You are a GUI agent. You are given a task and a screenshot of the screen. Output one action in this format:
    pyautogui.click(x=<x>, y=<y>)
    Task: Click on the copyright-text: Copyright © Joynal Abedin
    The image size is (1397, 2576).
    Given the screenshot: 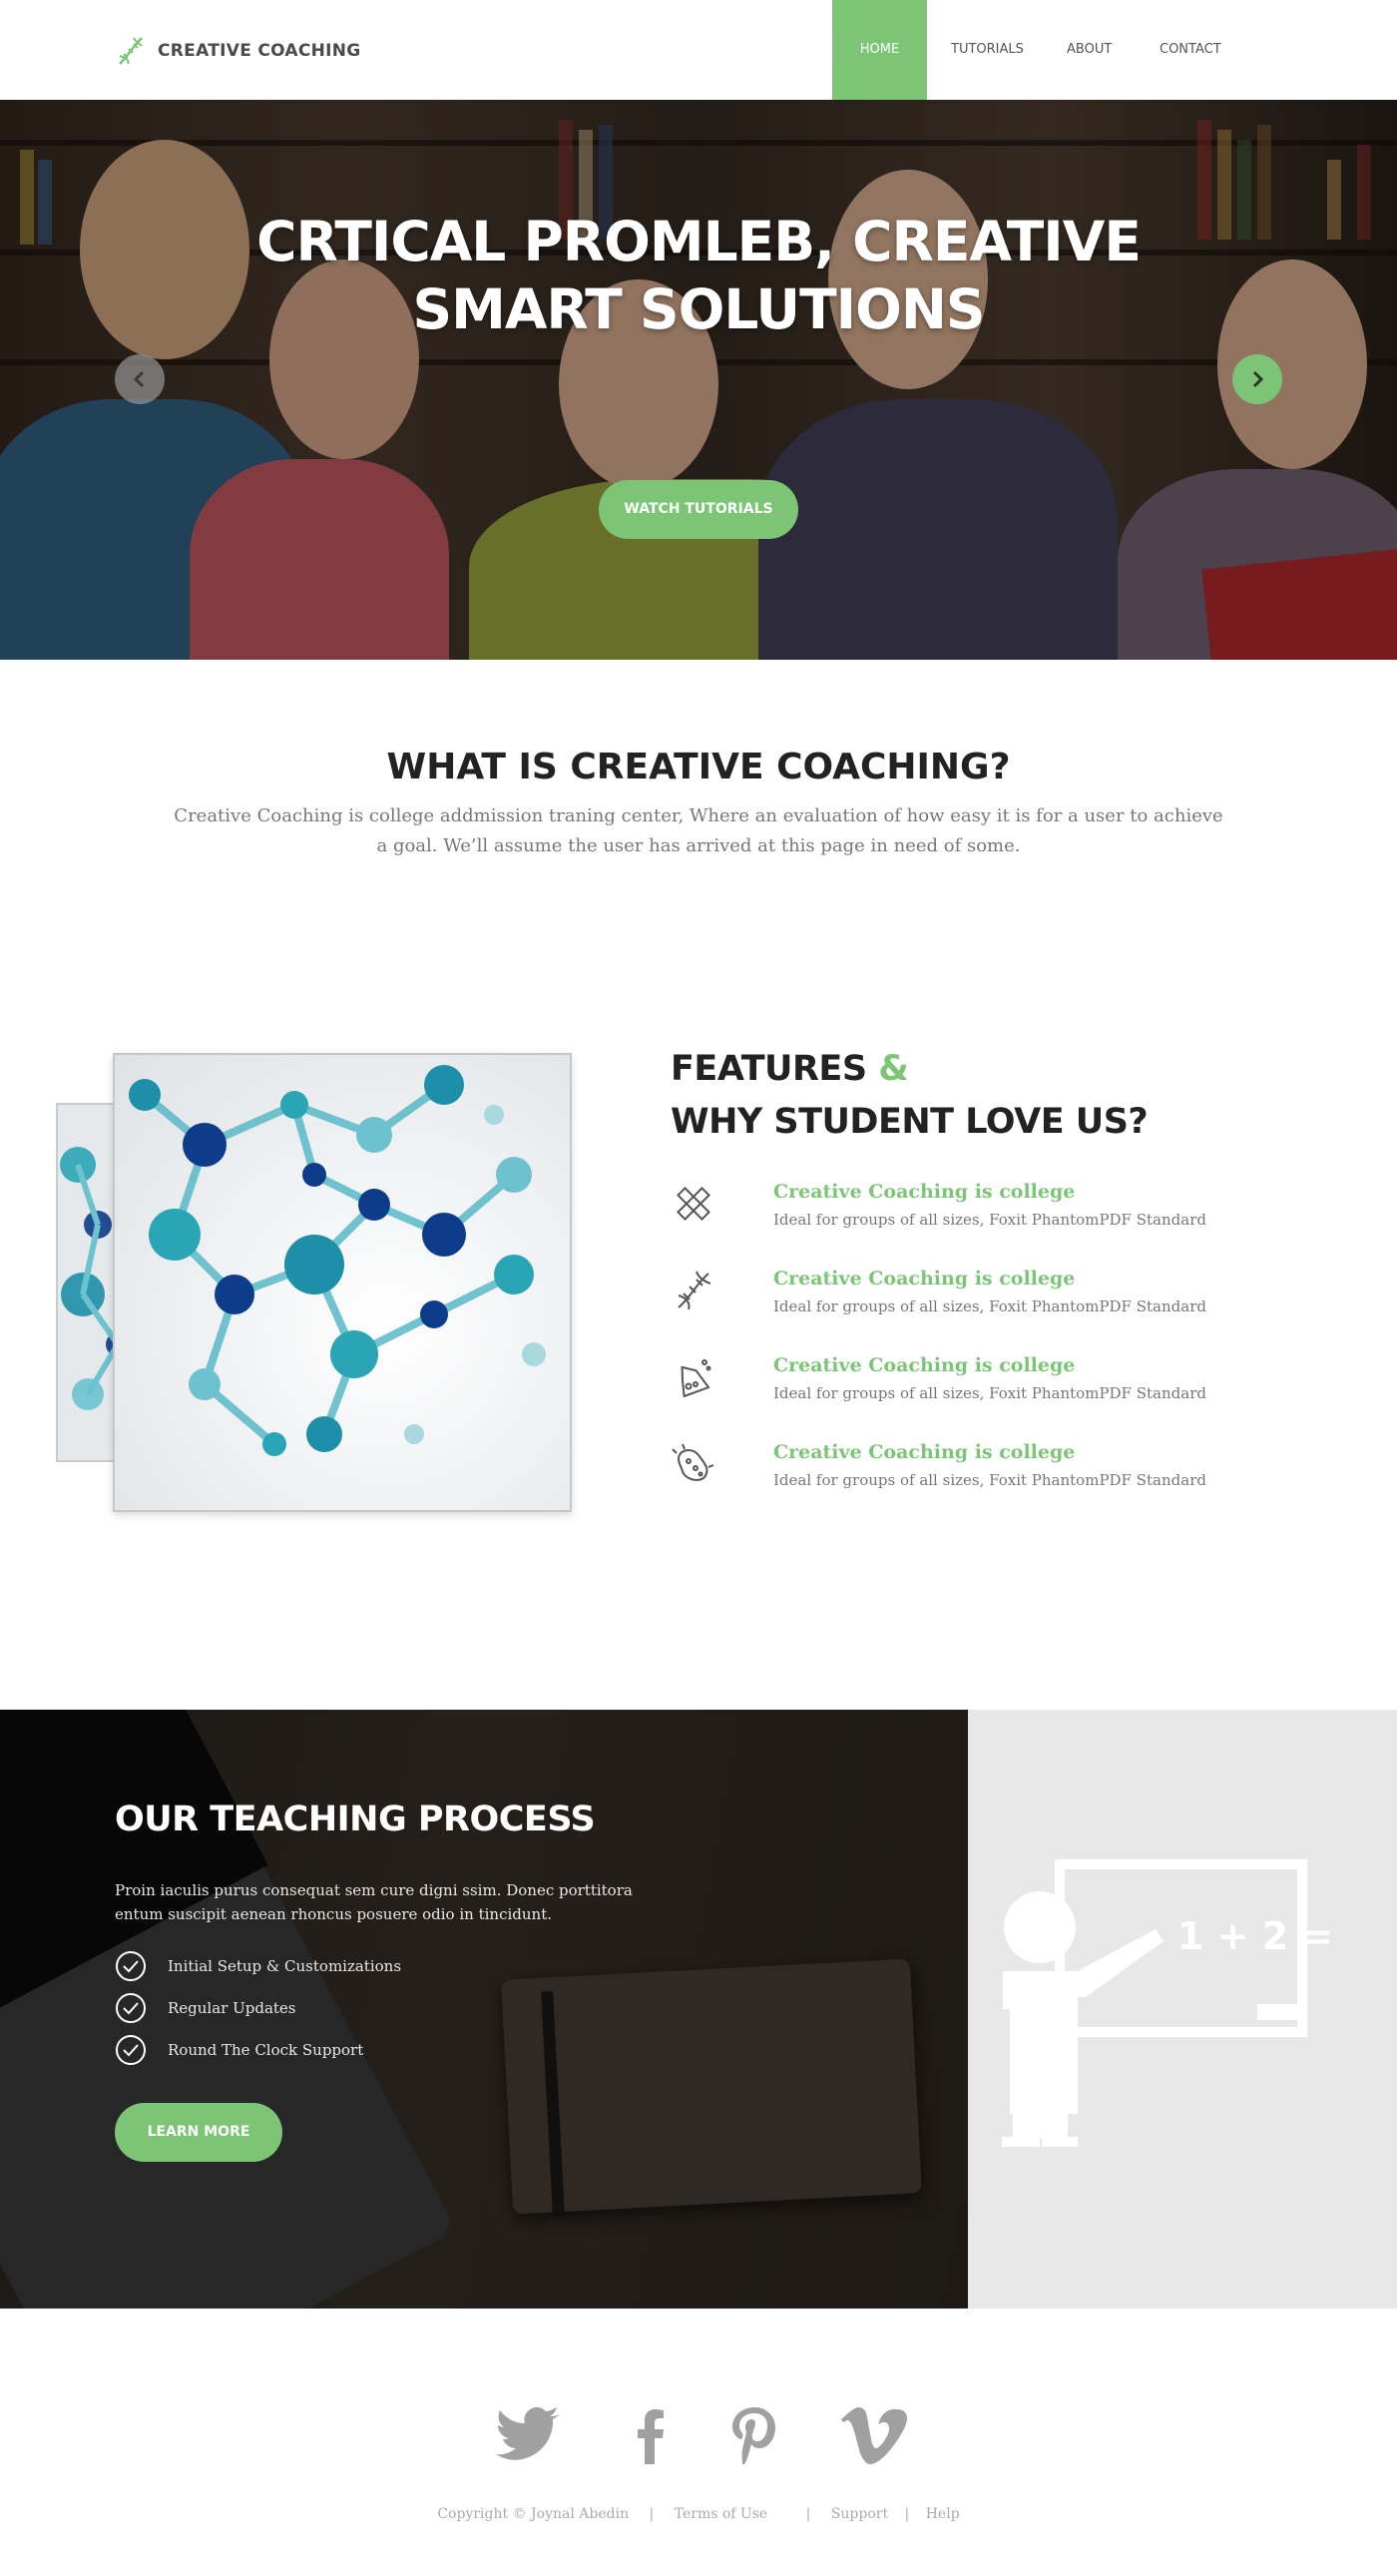 What is the action you would take?
    pyautogui.click(x=533, y=2514)
    